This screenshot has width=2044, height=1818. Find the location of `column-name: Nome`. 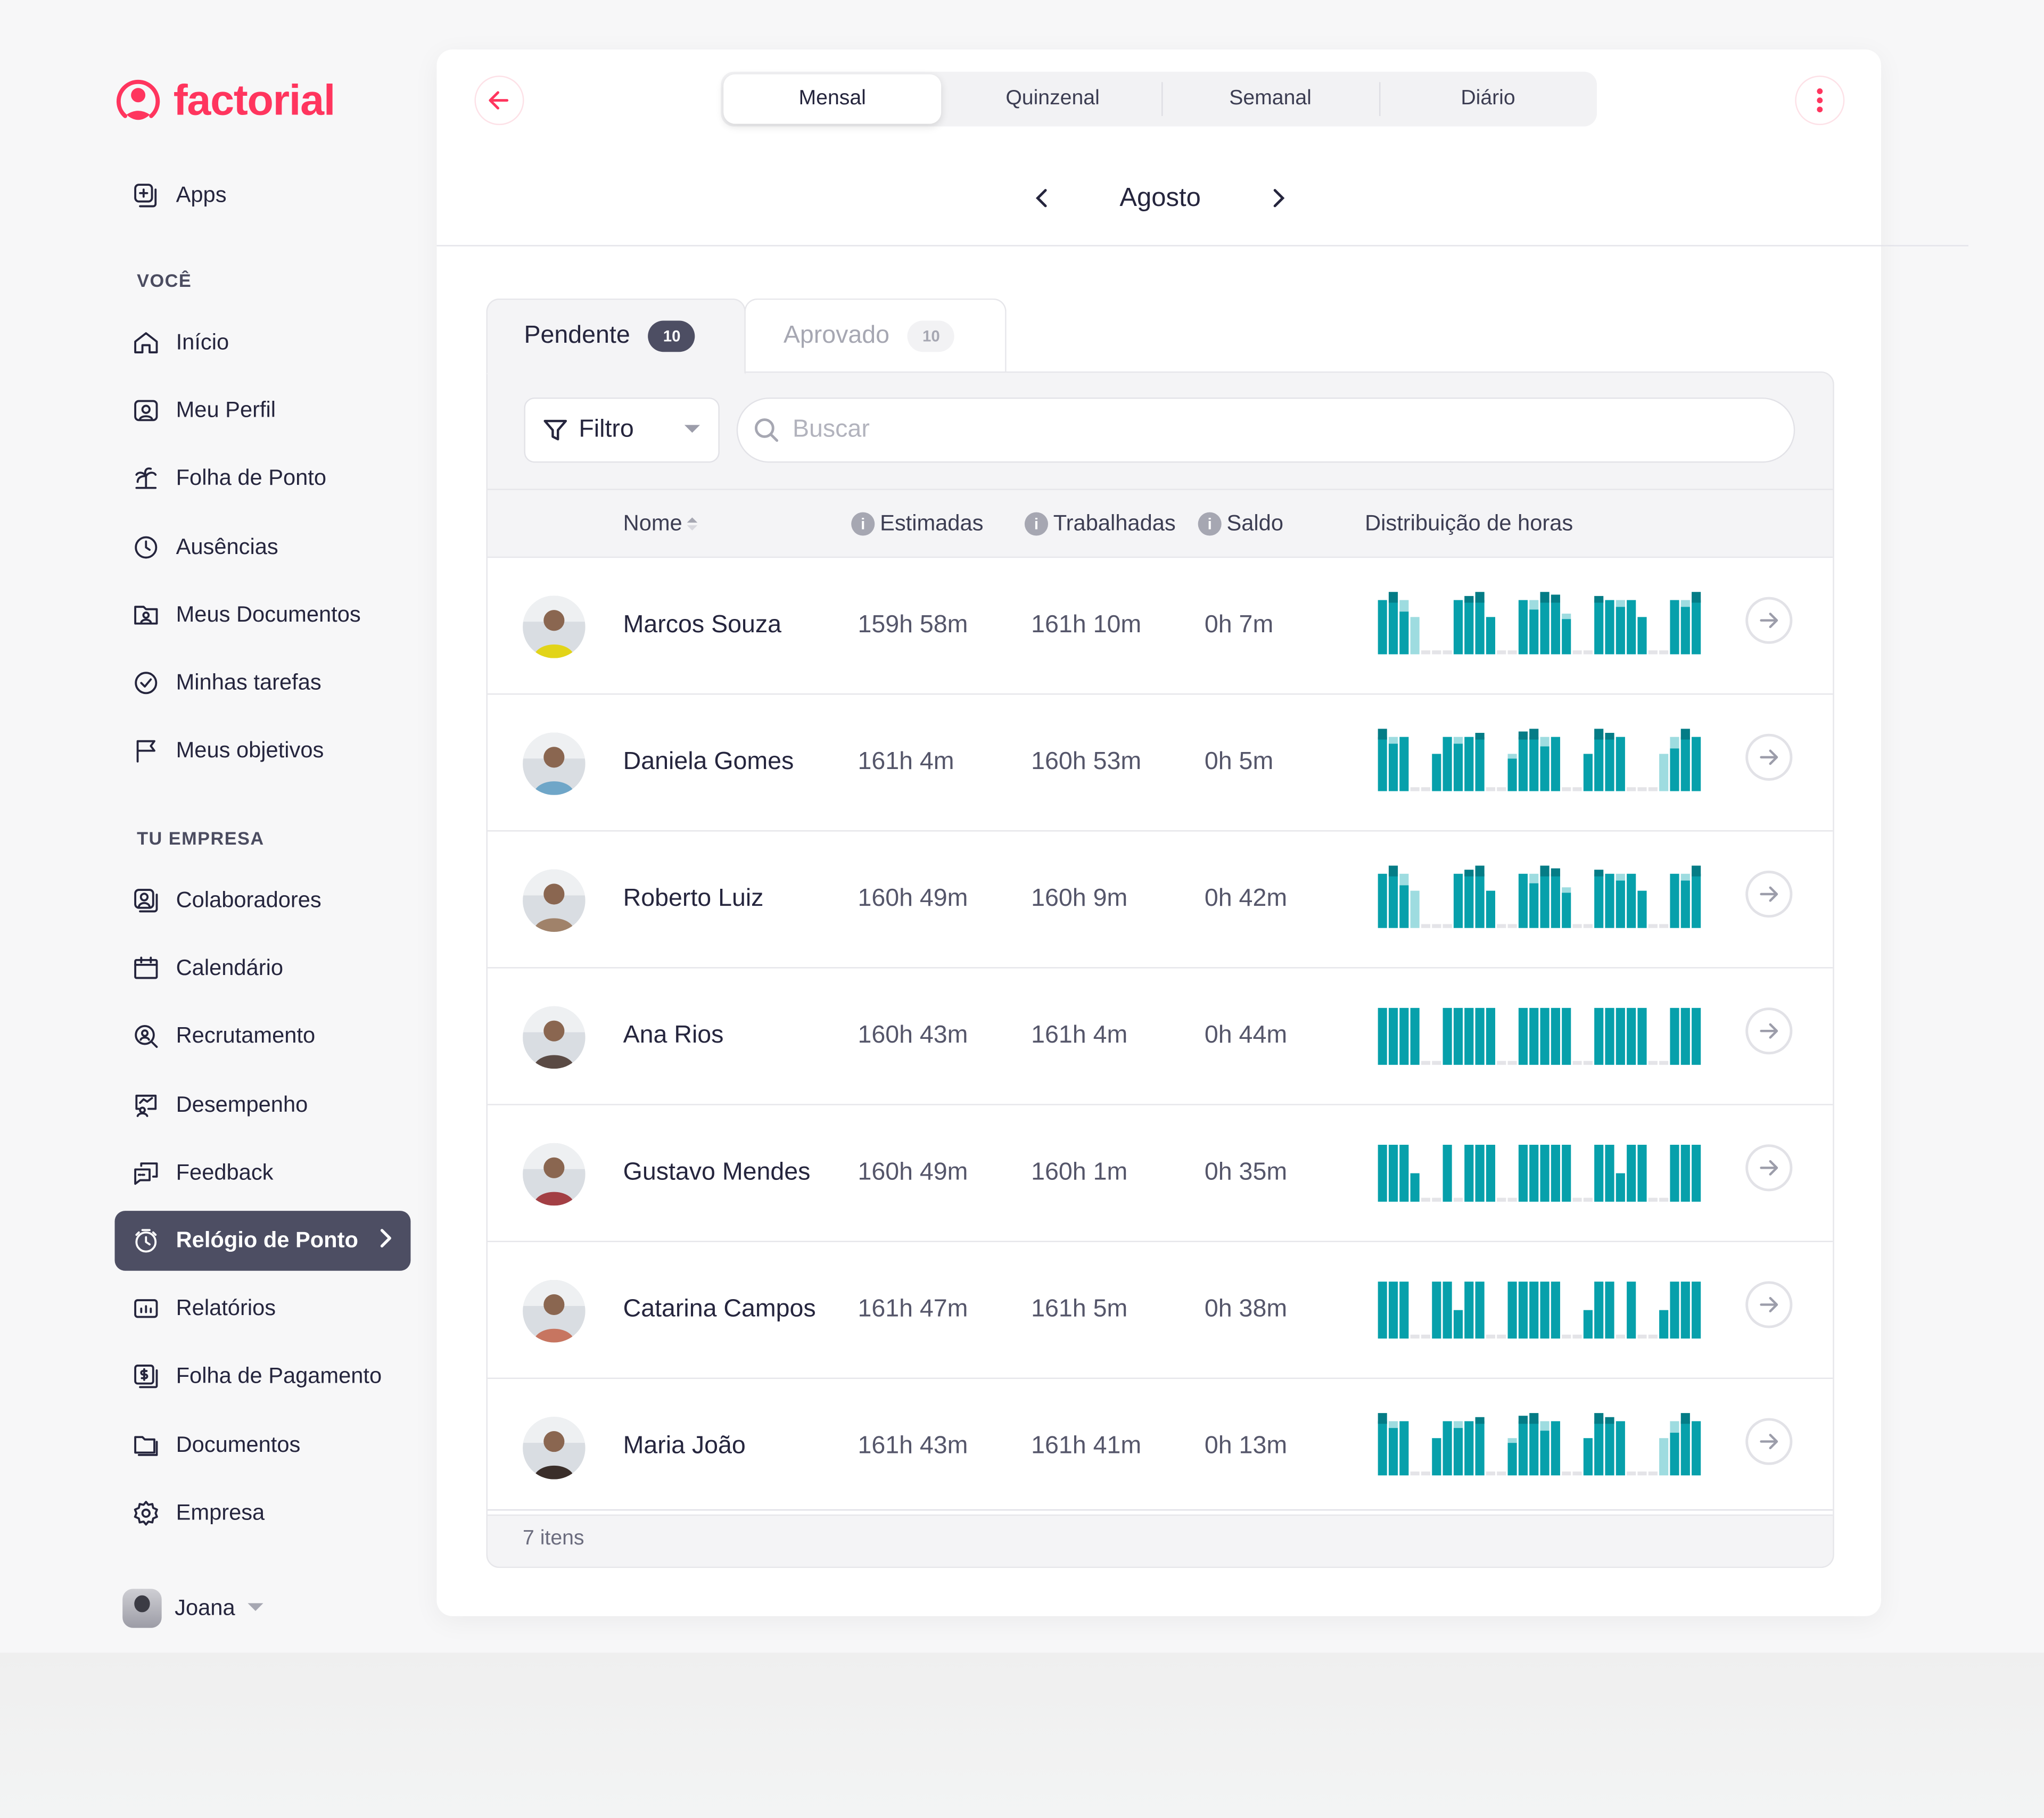

column-name: Nome is located at coordinates (660, 524).